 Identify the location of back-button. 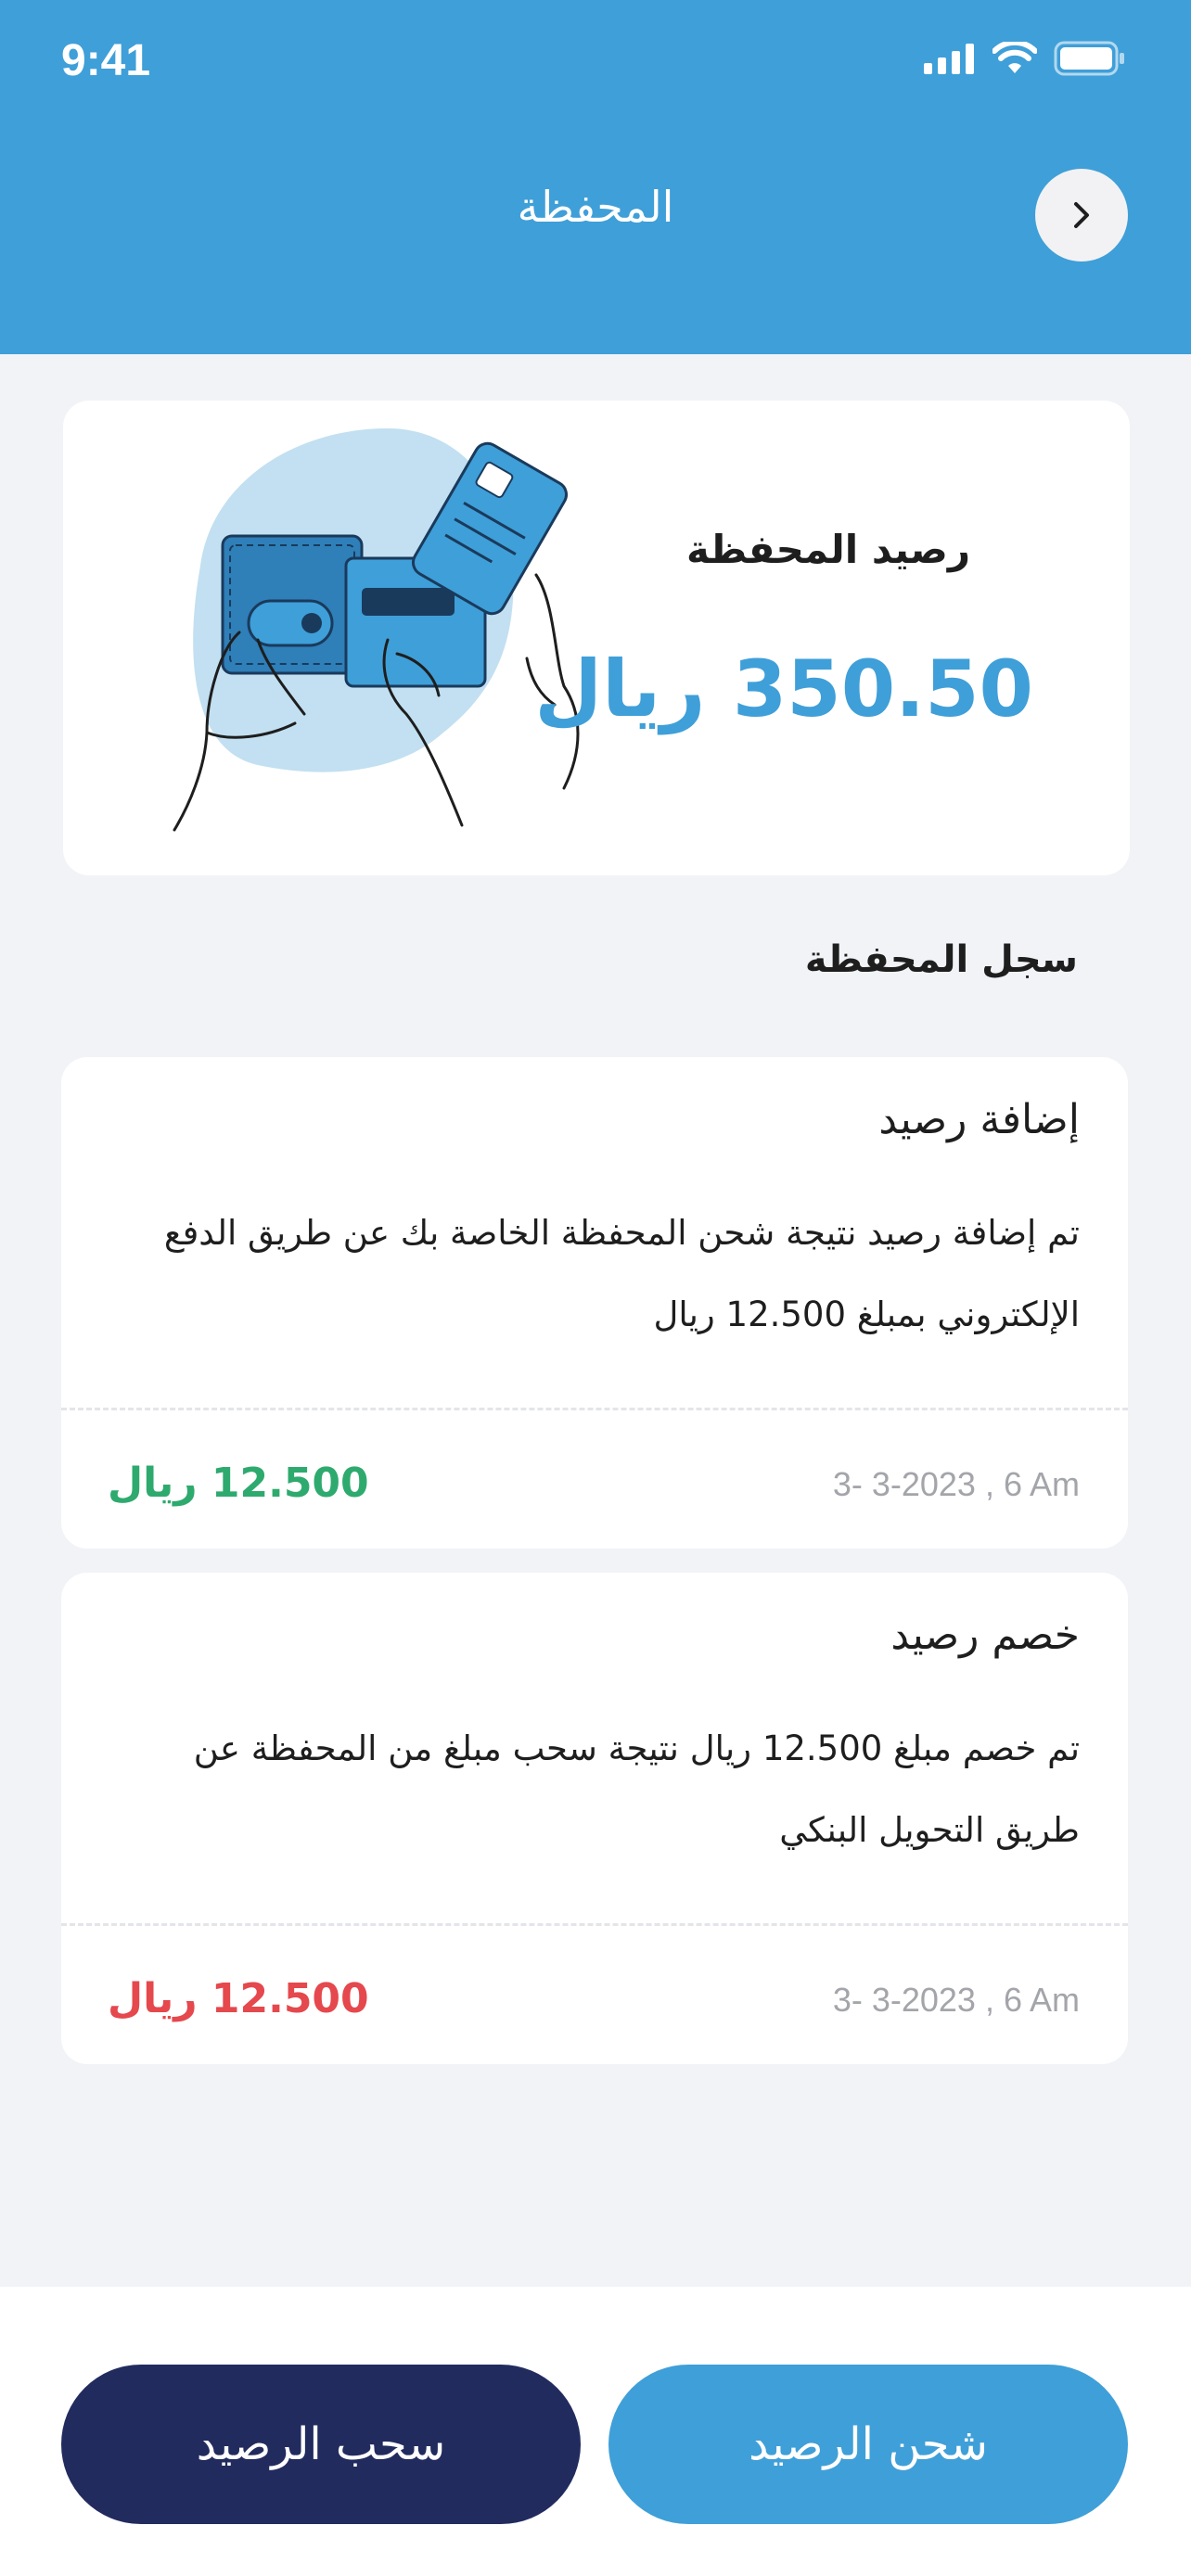
(1081, 215).